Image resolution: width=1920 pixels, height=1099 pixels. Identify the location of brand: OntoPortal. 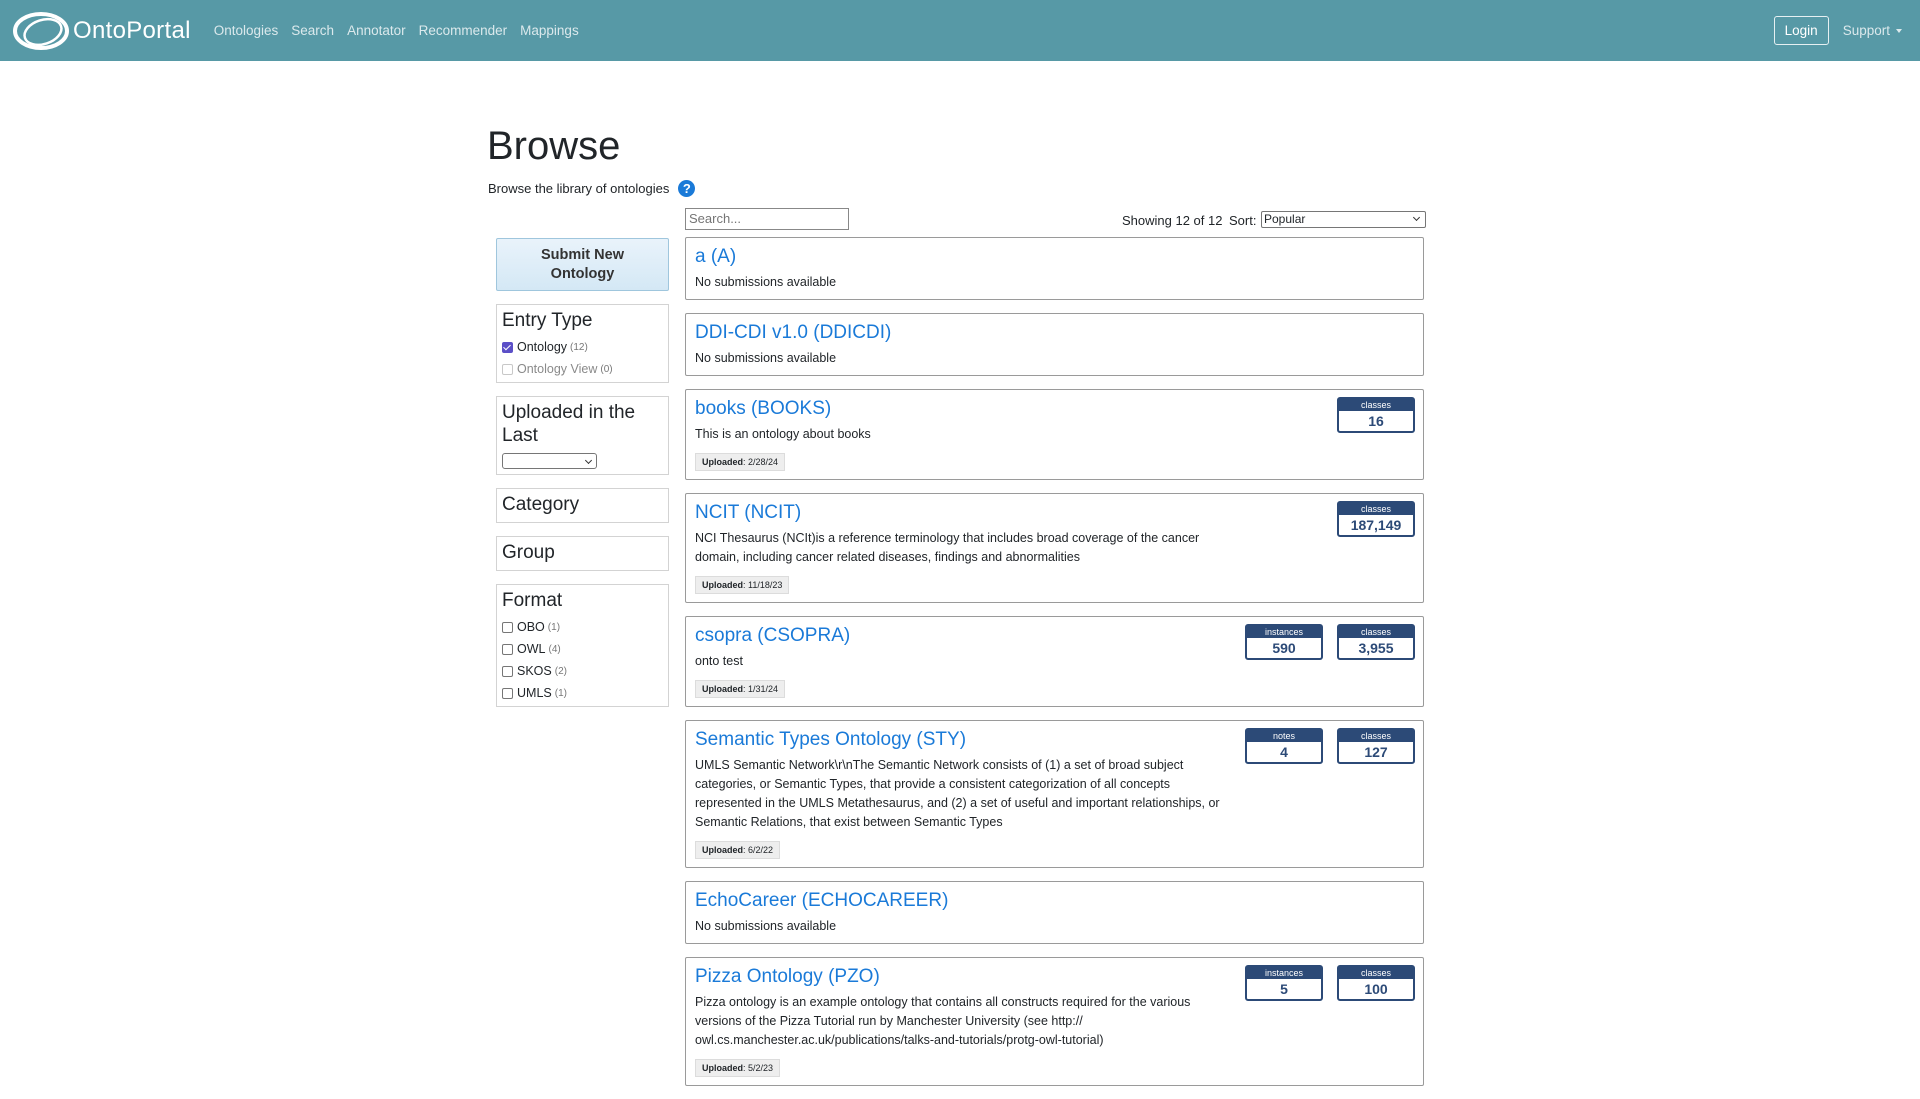
(101, 30).